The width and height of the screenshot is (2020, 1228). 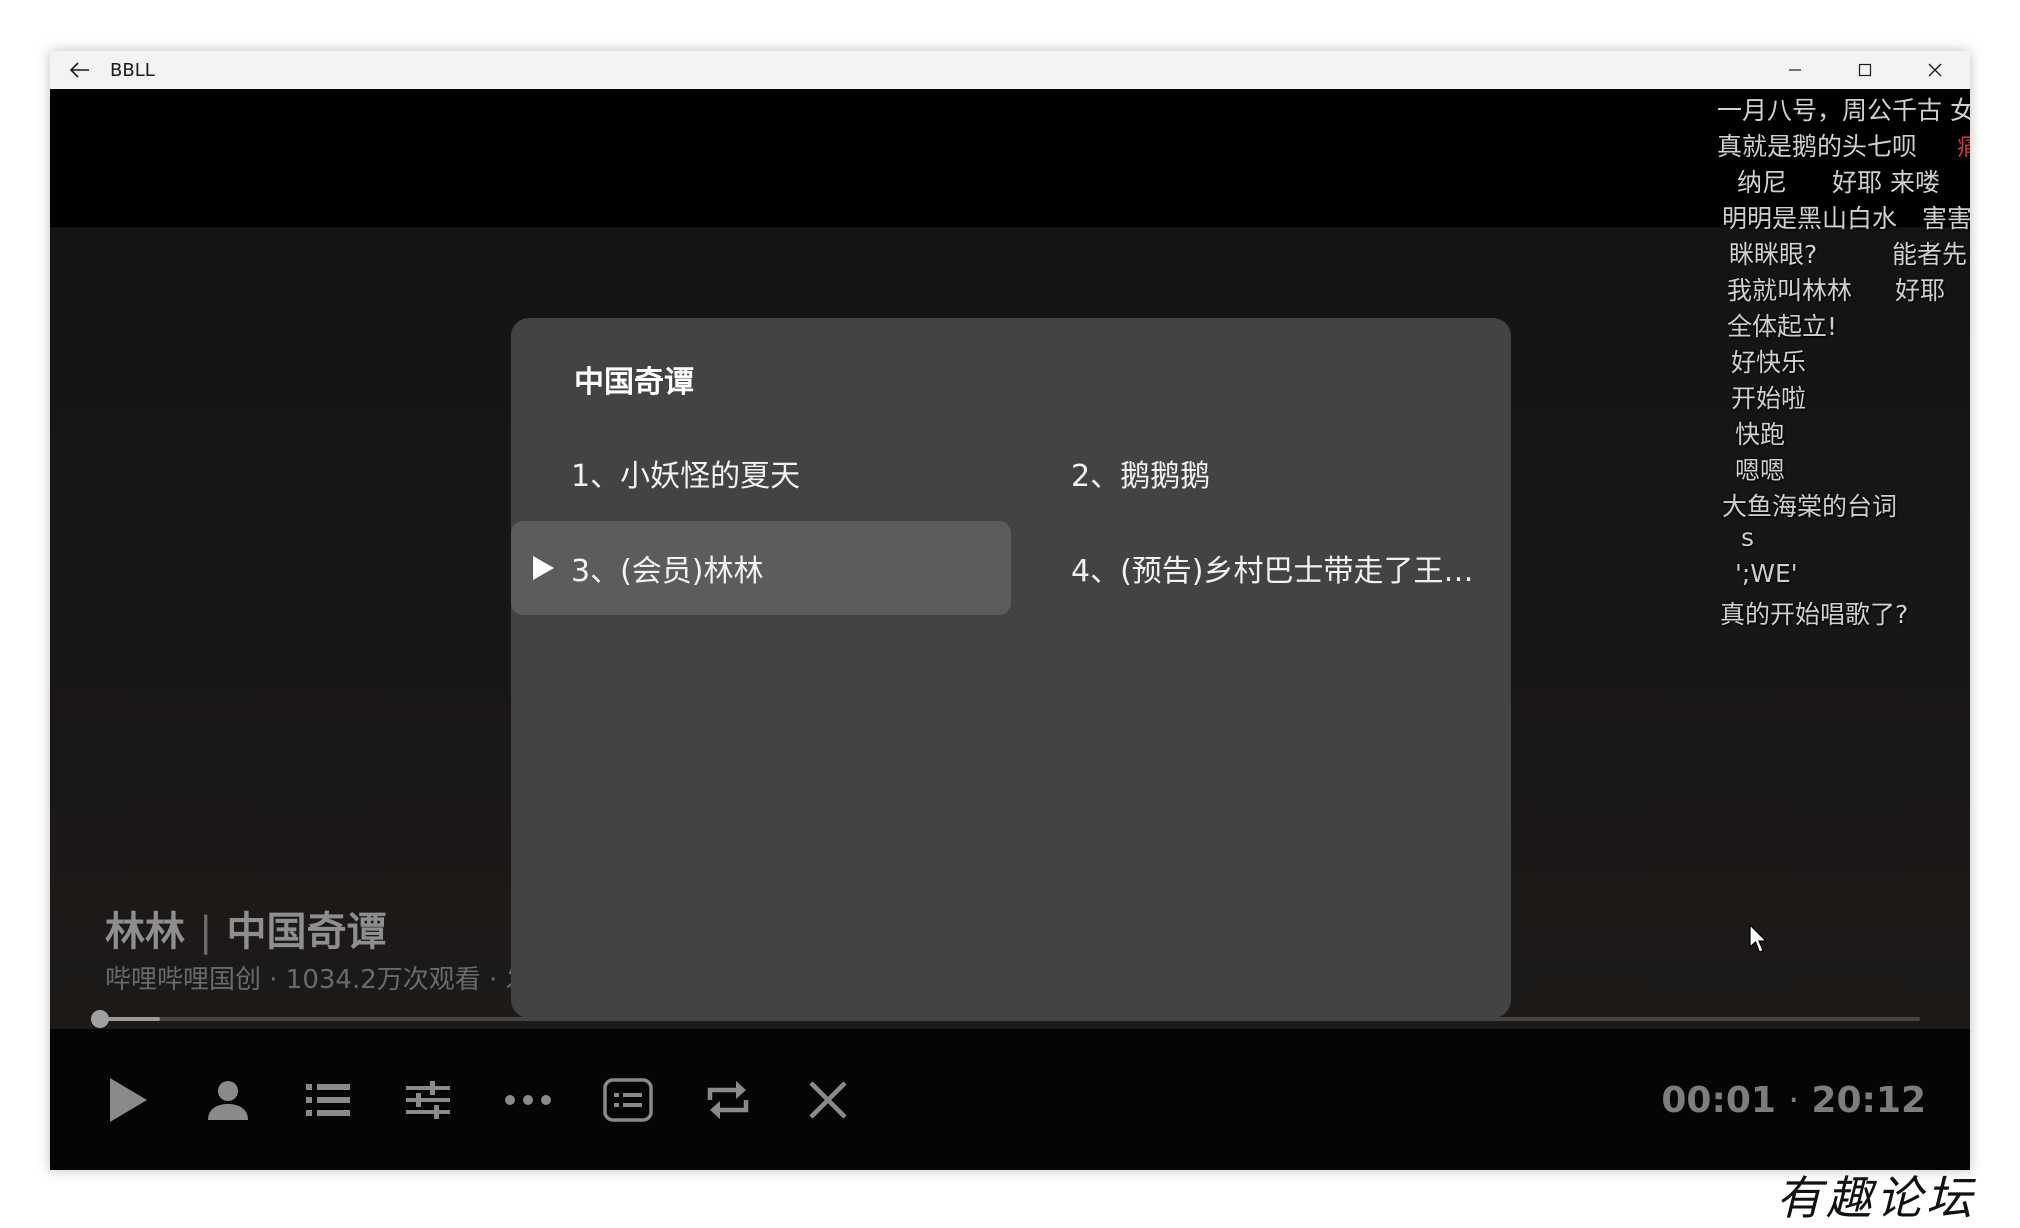 I want to click on forum-watermark: 有趣论坛, so click(x=1876, y=1198).